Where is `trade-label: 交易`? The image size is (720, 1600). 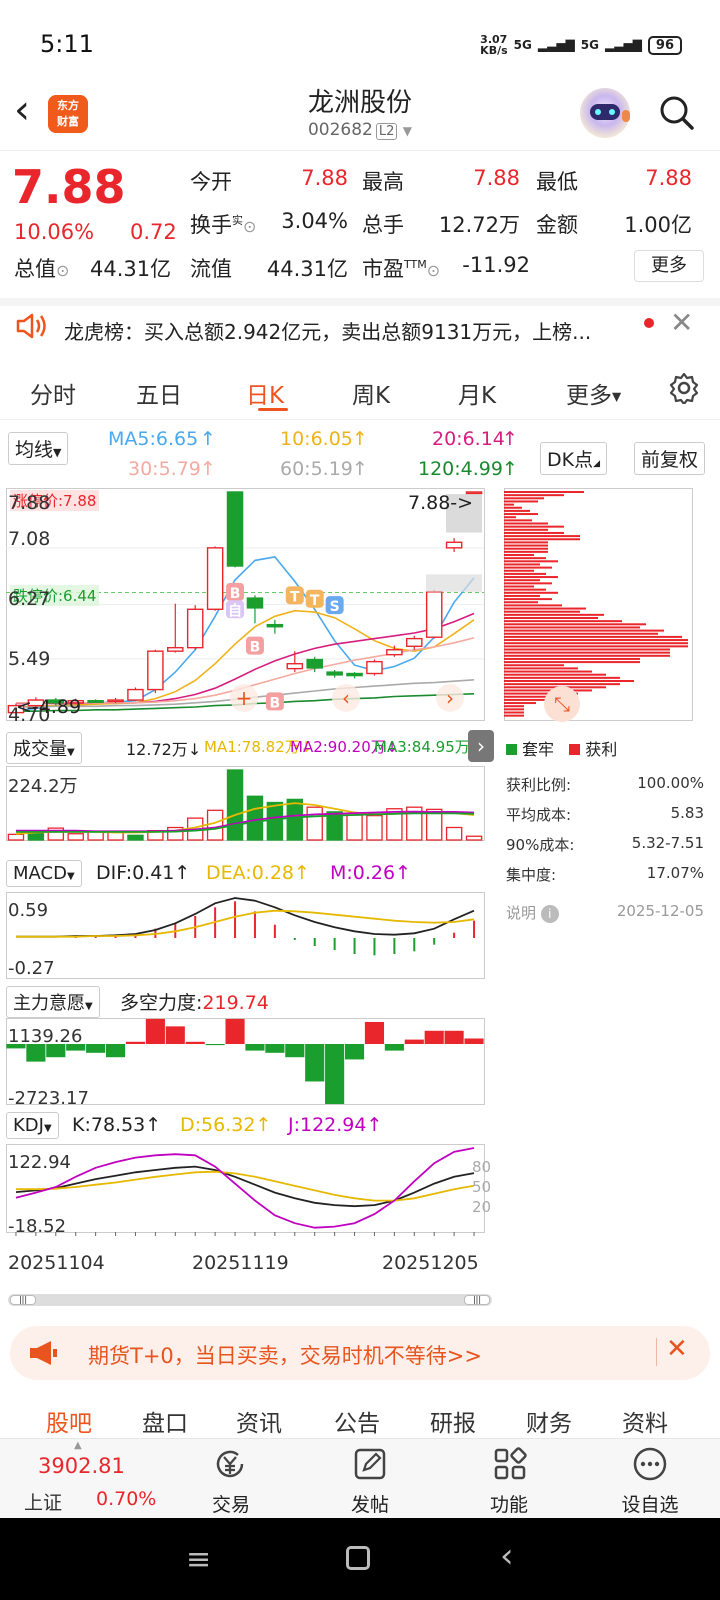 trade-label: 交易 is located at coordinates (231, 1503).